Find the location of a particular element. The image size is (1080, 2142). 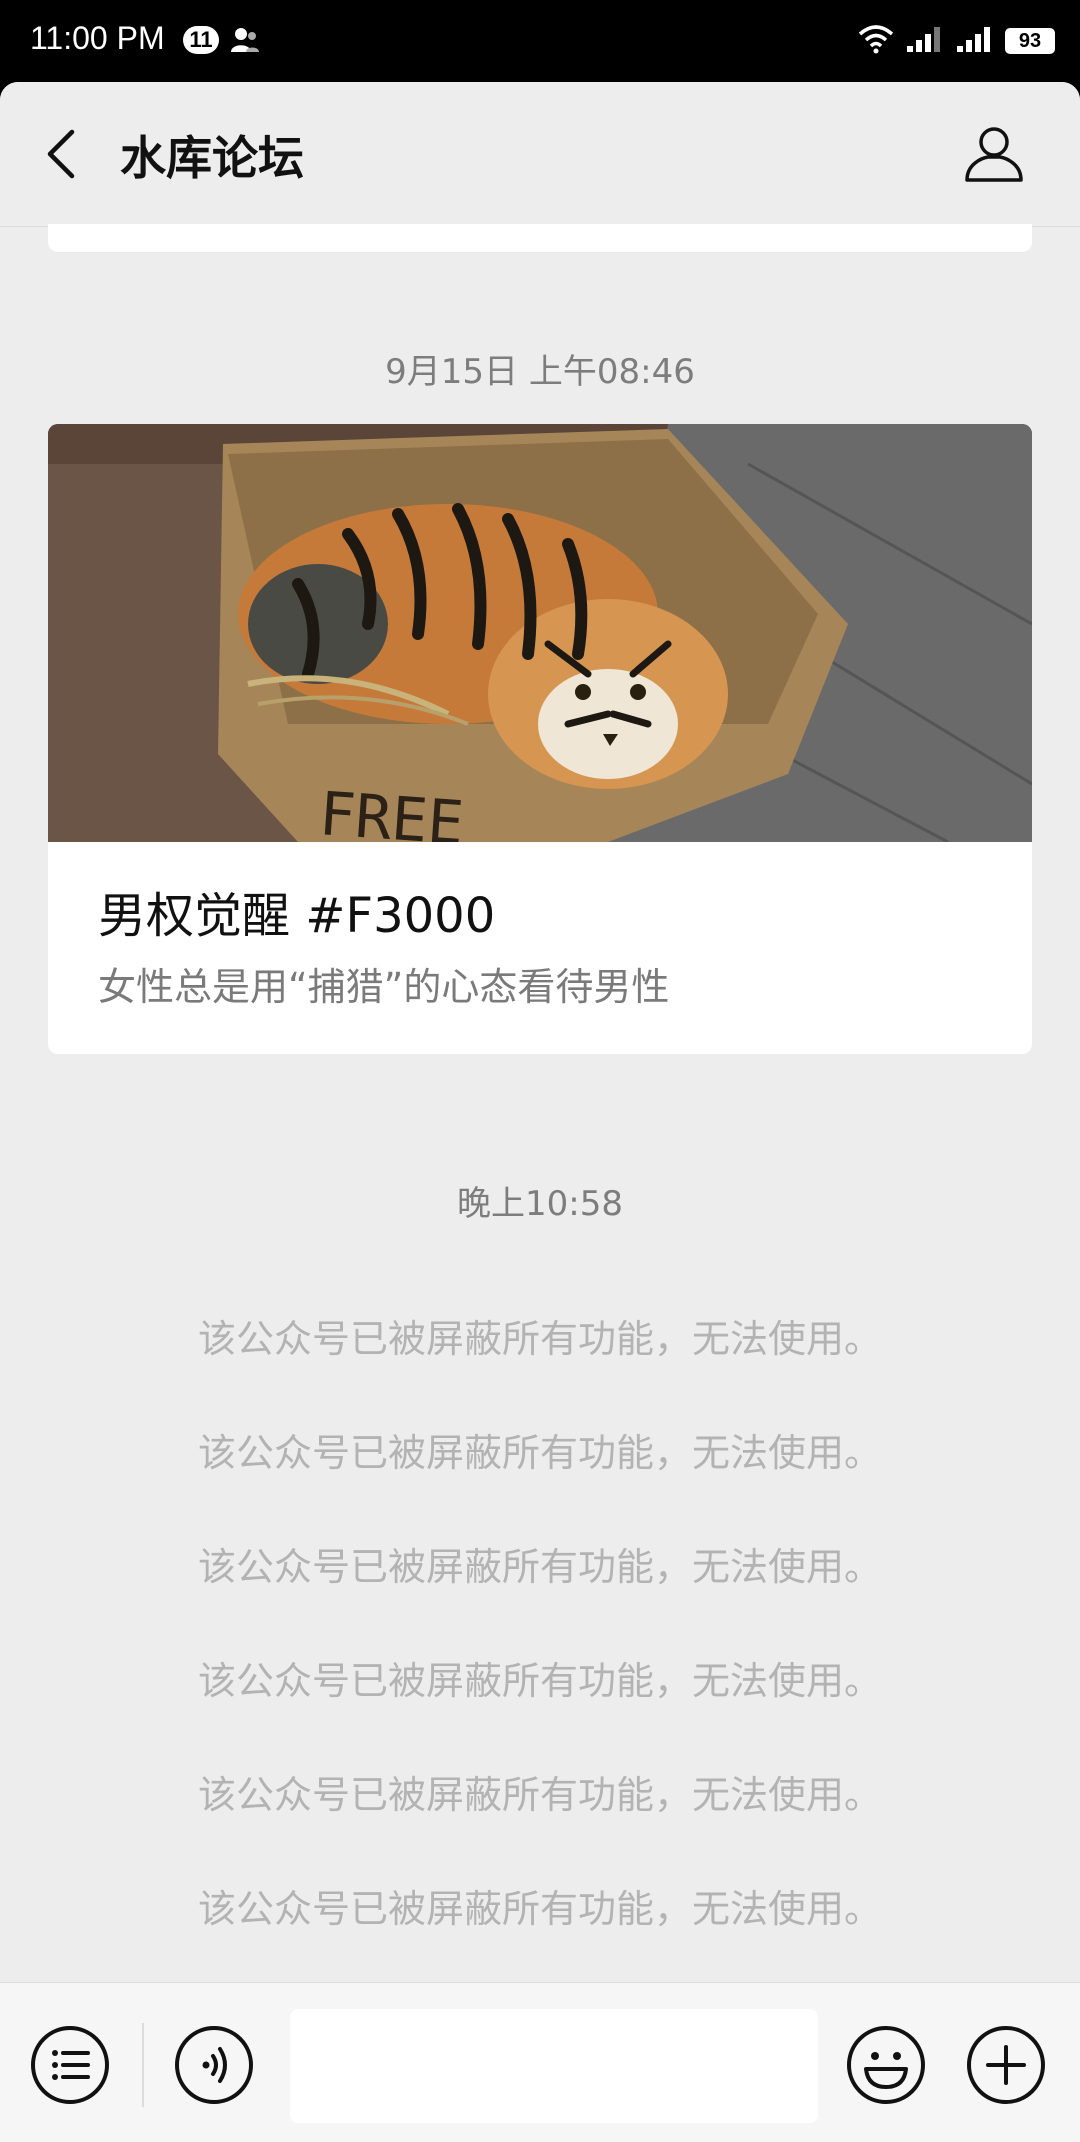

emoji-icon is located at coordinates (886, 2065).